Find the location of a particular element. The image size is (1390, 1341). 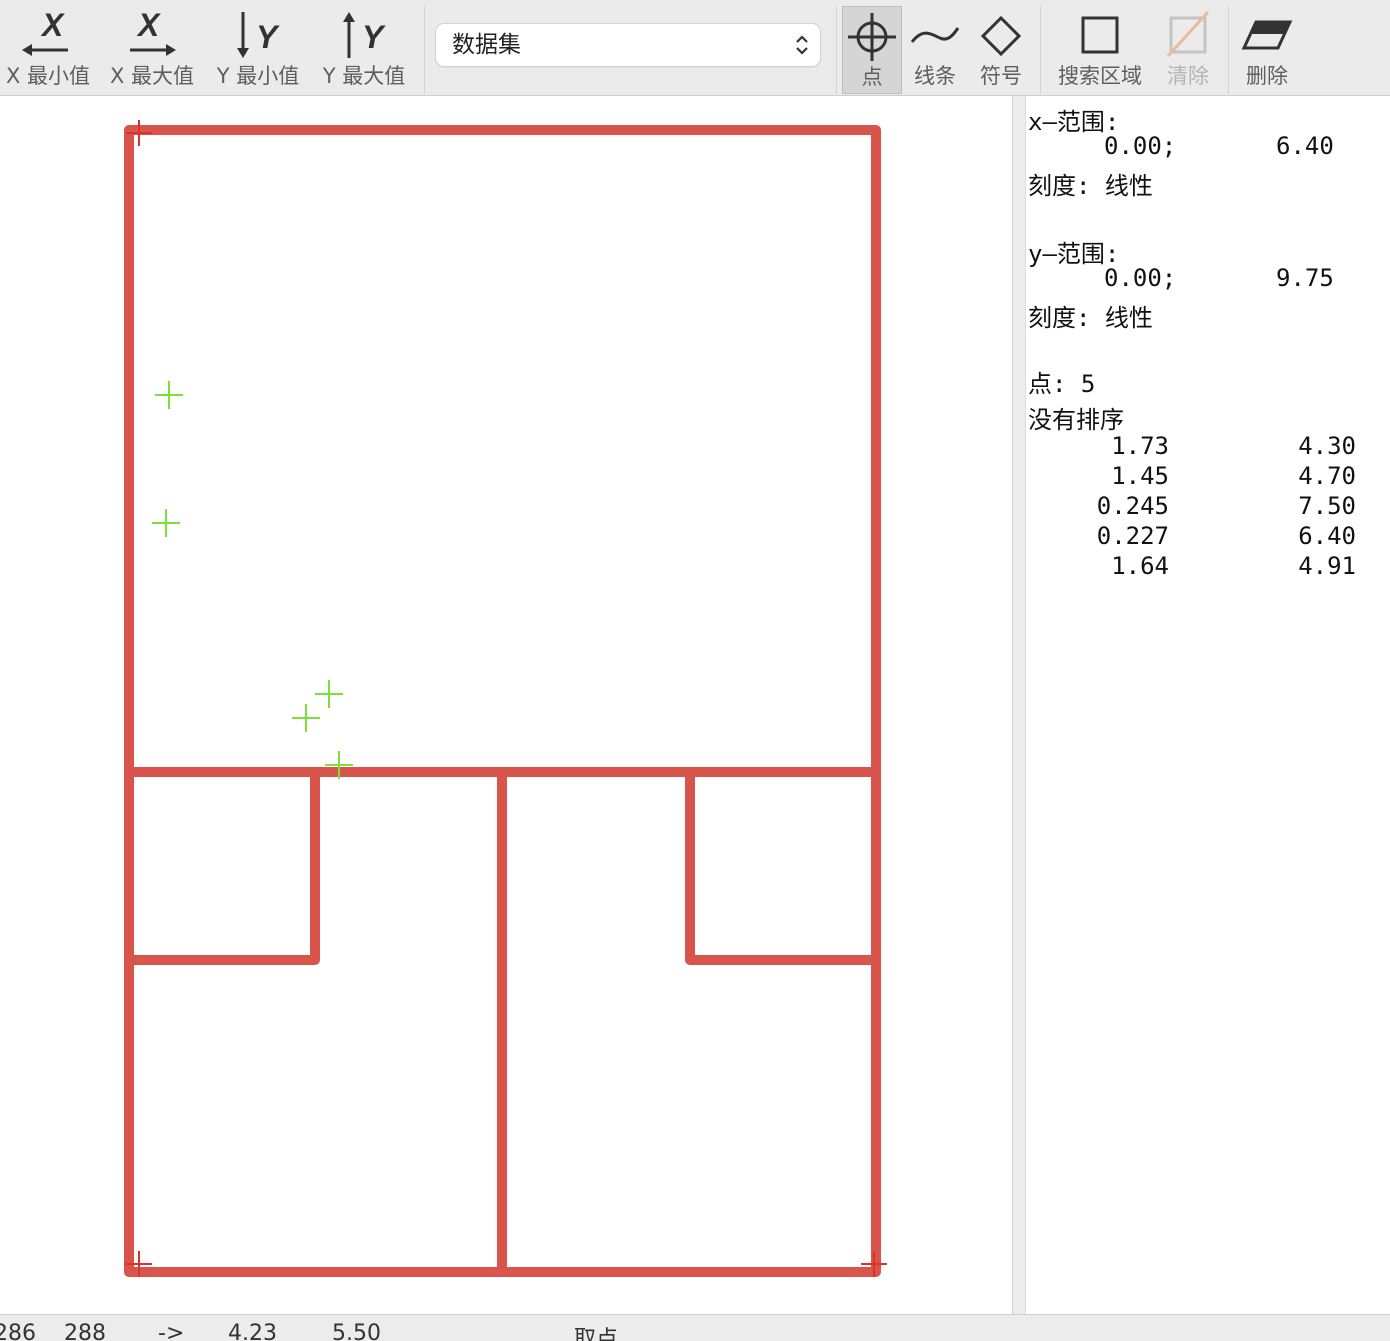

x-min-label: X 最小值 is located at coordinates (48, 76).